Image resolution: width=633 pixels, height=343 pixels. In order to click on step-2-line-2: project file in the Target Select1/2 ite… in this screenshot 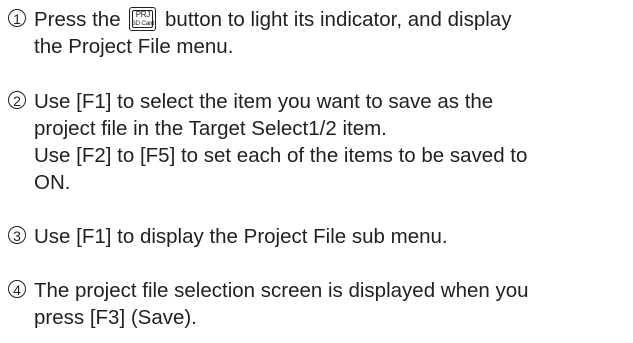, I will do `click(210, 128)`.